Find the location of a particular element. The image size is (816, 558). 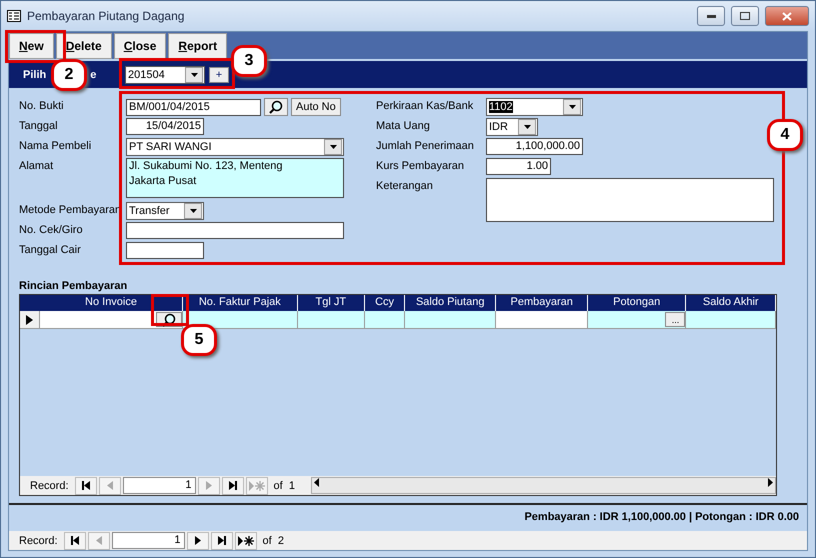

field-label: Jumlah Penerimaan is located at coordinates (425, 146).